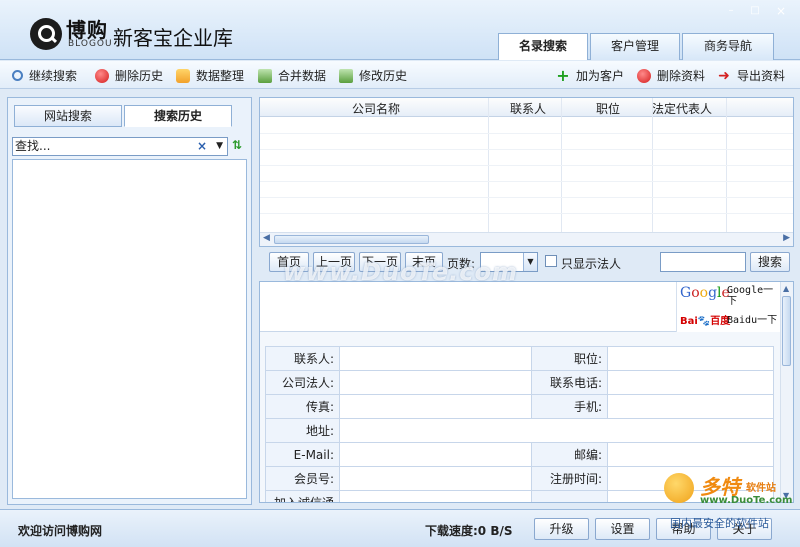 Image resolution: width=800 pixels, height=547 pixels. I want to click on continue-search-button: 继续搜索, so click(44, 75).